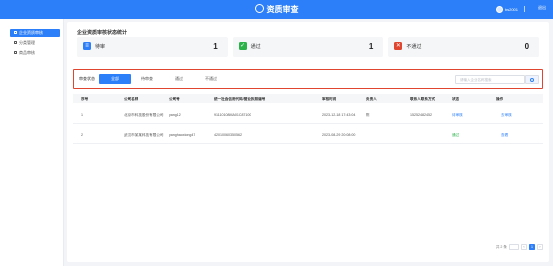 This screenshot has width=553, height=266. What do you see at coordinates (233, 115) in the screenshot?
I see `row-code: 91110108MA01C87100` at bounding box center [233, 115].